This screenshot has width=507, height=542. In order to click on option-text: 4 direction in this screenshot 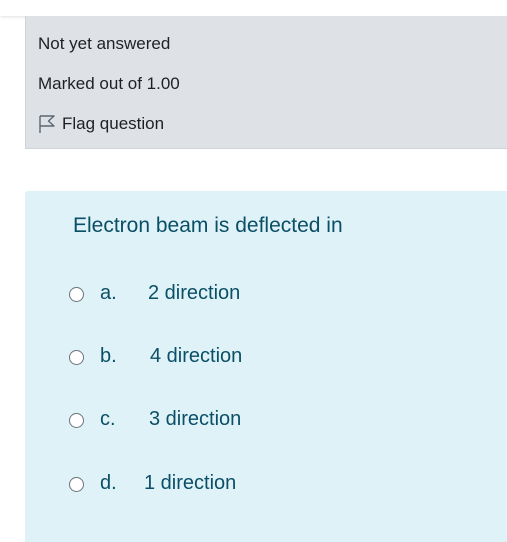, I will do `click(196, 356)`.